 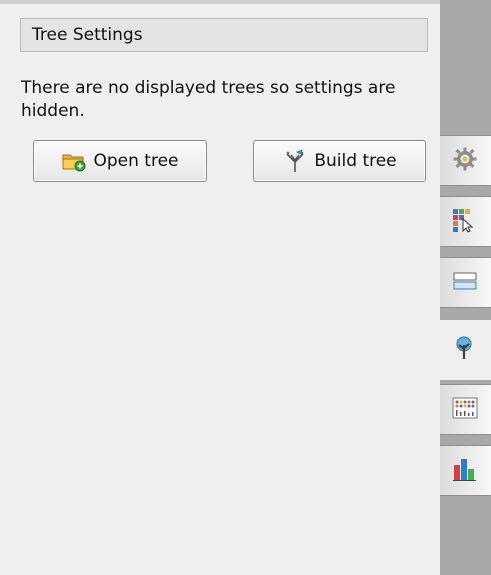 What do you see at coordinates (224, 35) in the screenshot?
I see `section-title: Tree Settings` at bounding box center [224, 35].